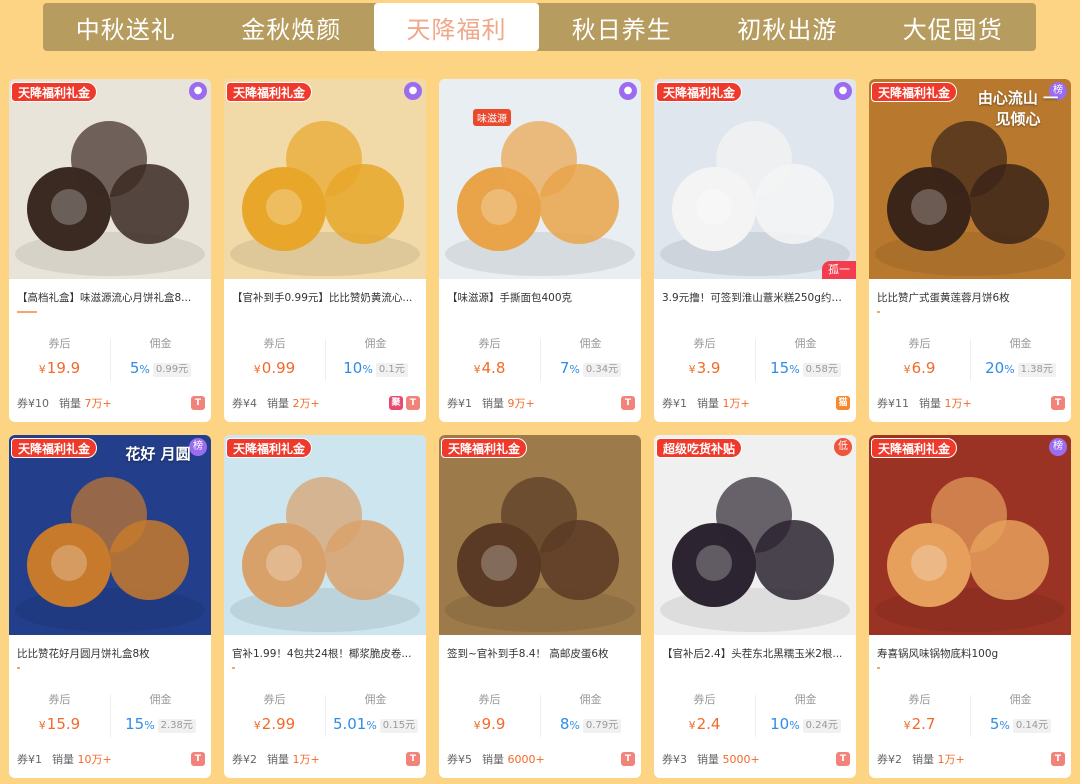  I want to click on brand-label: 味滋源, so click(492, 117).